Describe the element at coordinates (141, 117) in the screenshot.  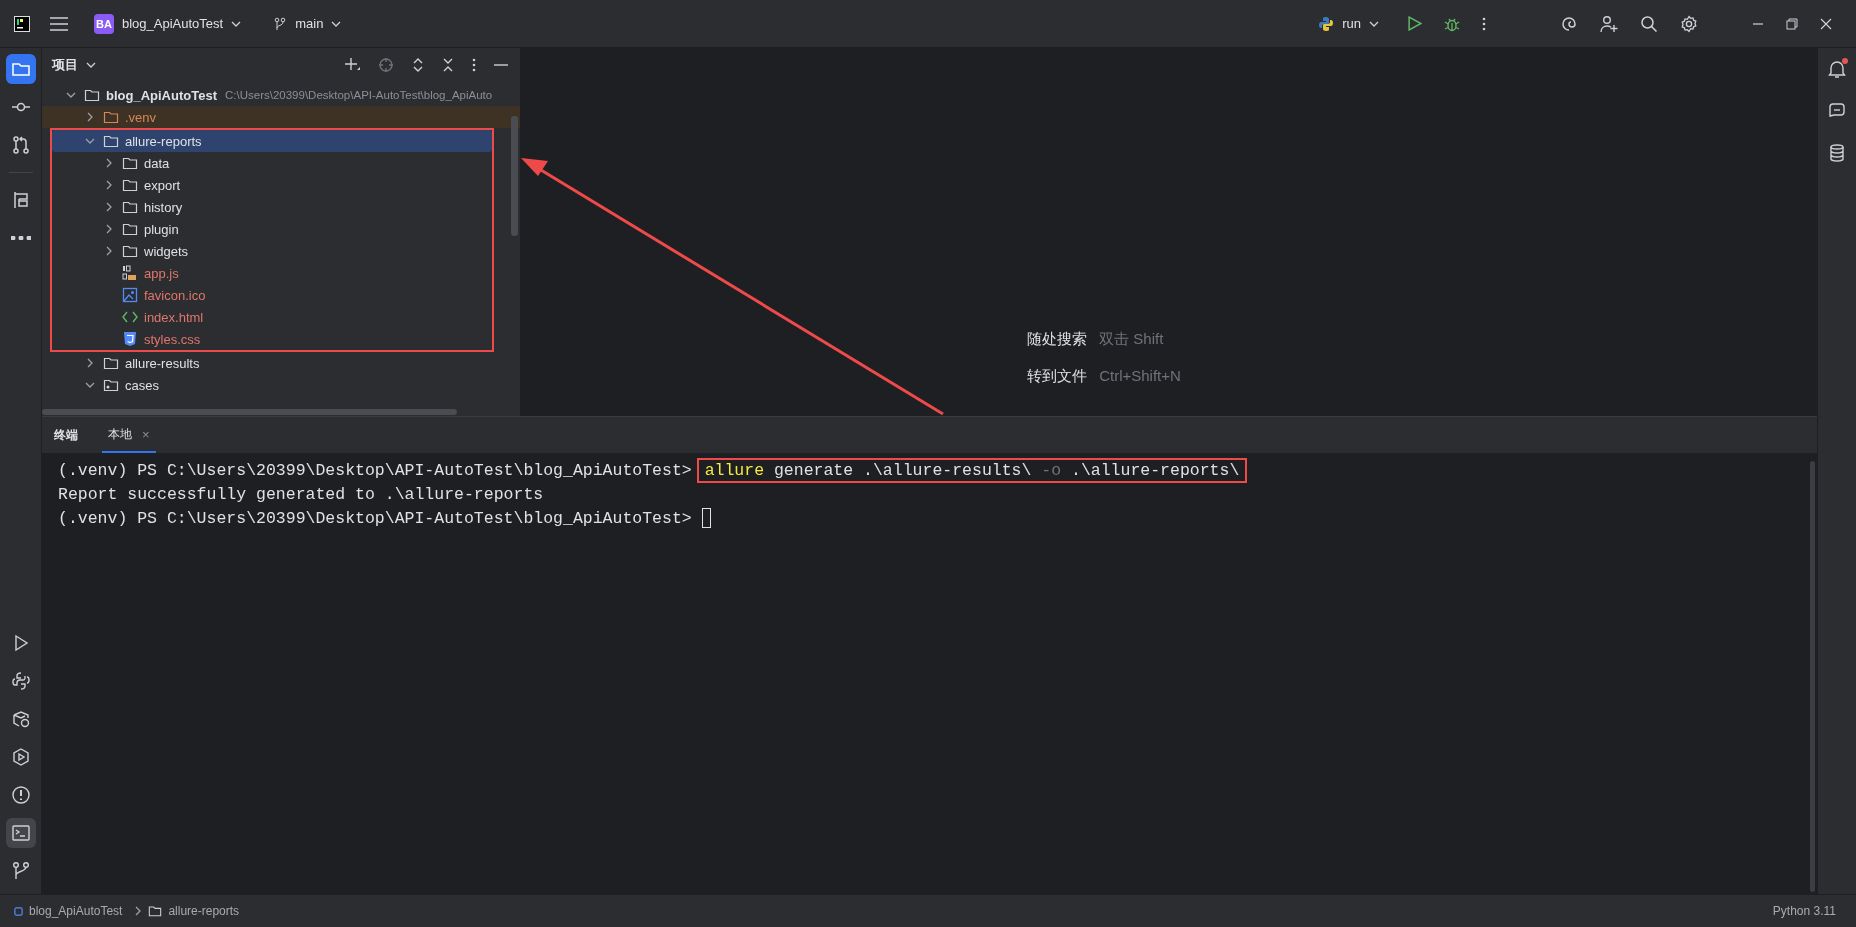
I see `tree-item-label: .venv` at that location.